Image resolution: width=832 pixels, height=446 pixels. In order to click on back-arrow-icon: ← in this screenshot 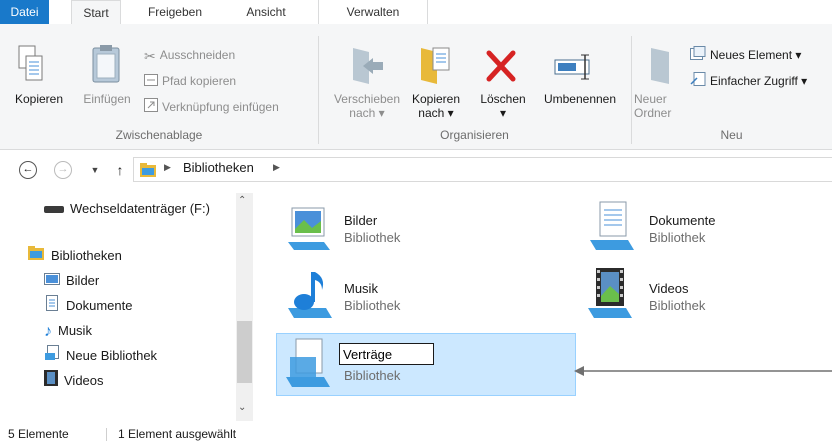, I will do `click(28, 169)`.